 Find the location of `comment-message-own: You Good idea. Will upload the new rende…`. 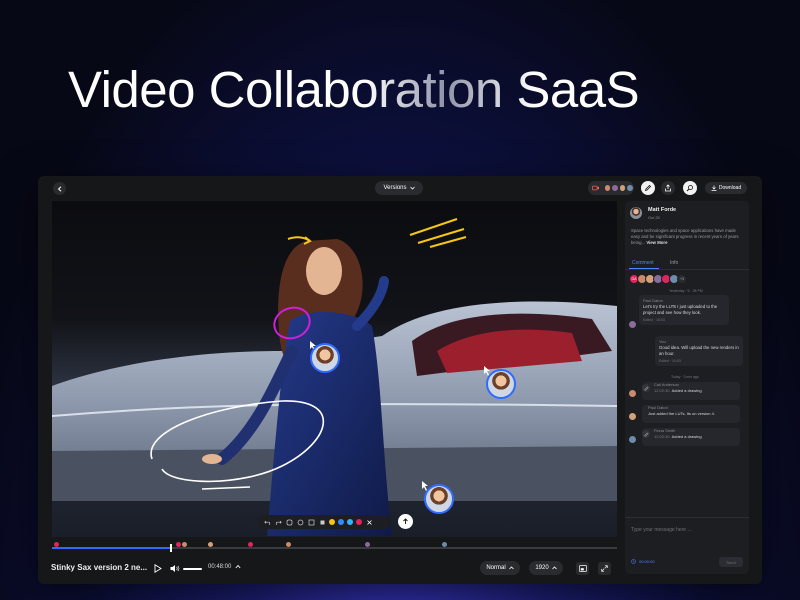

comment-message-own: You Good idea. Will upload the new rende… is located at coordinates (699, 351).